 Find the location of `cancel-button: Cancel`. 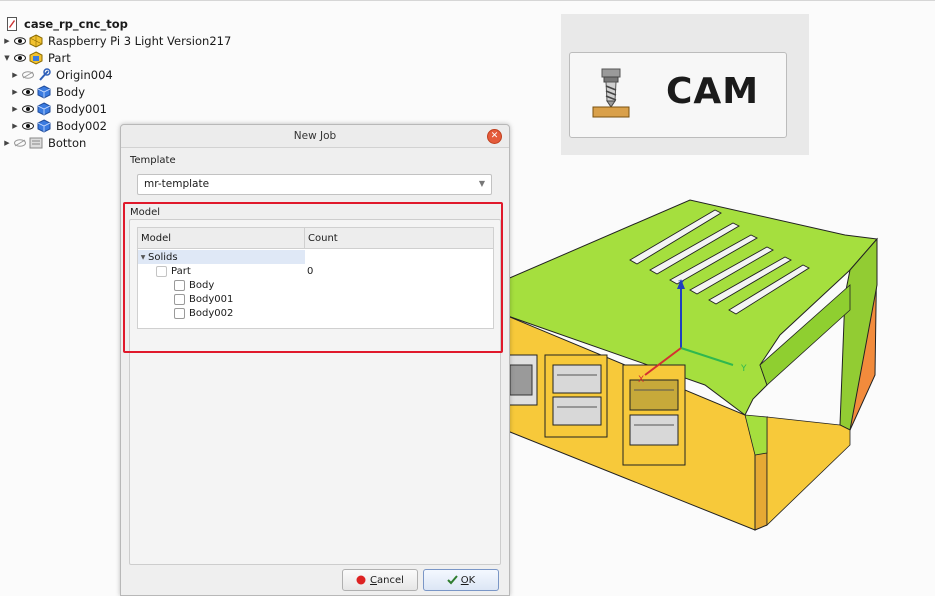

cancel-button: Cancel is located at coordinates (380, 580).